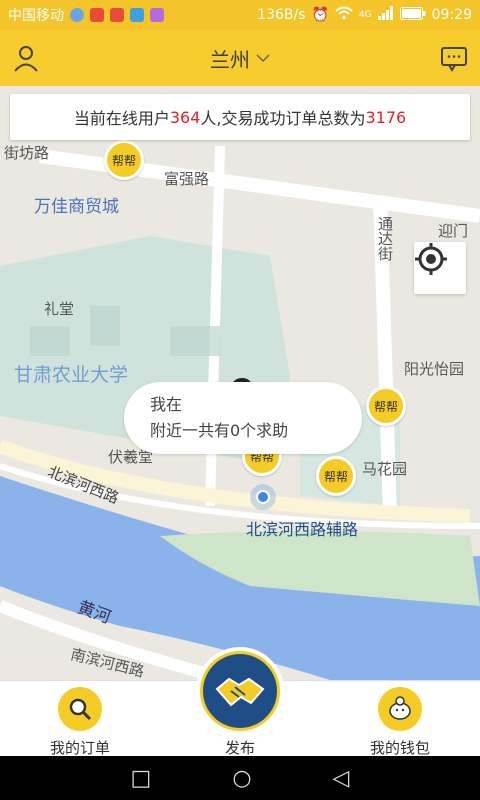  I want to click on publish-button: 发布, so click(240, 702).